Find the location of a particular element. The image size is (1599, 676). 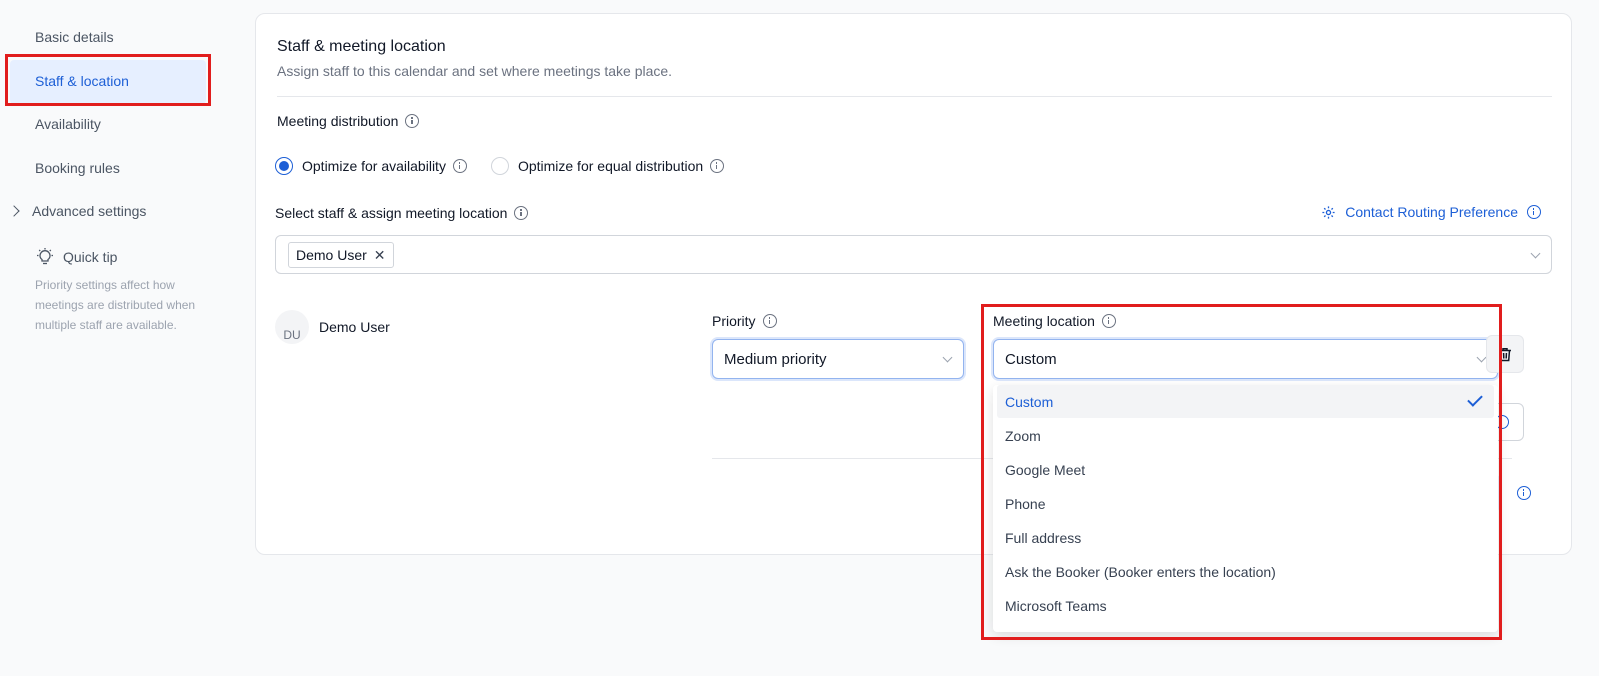

gear-icon is located at coordinates (1328, 212).